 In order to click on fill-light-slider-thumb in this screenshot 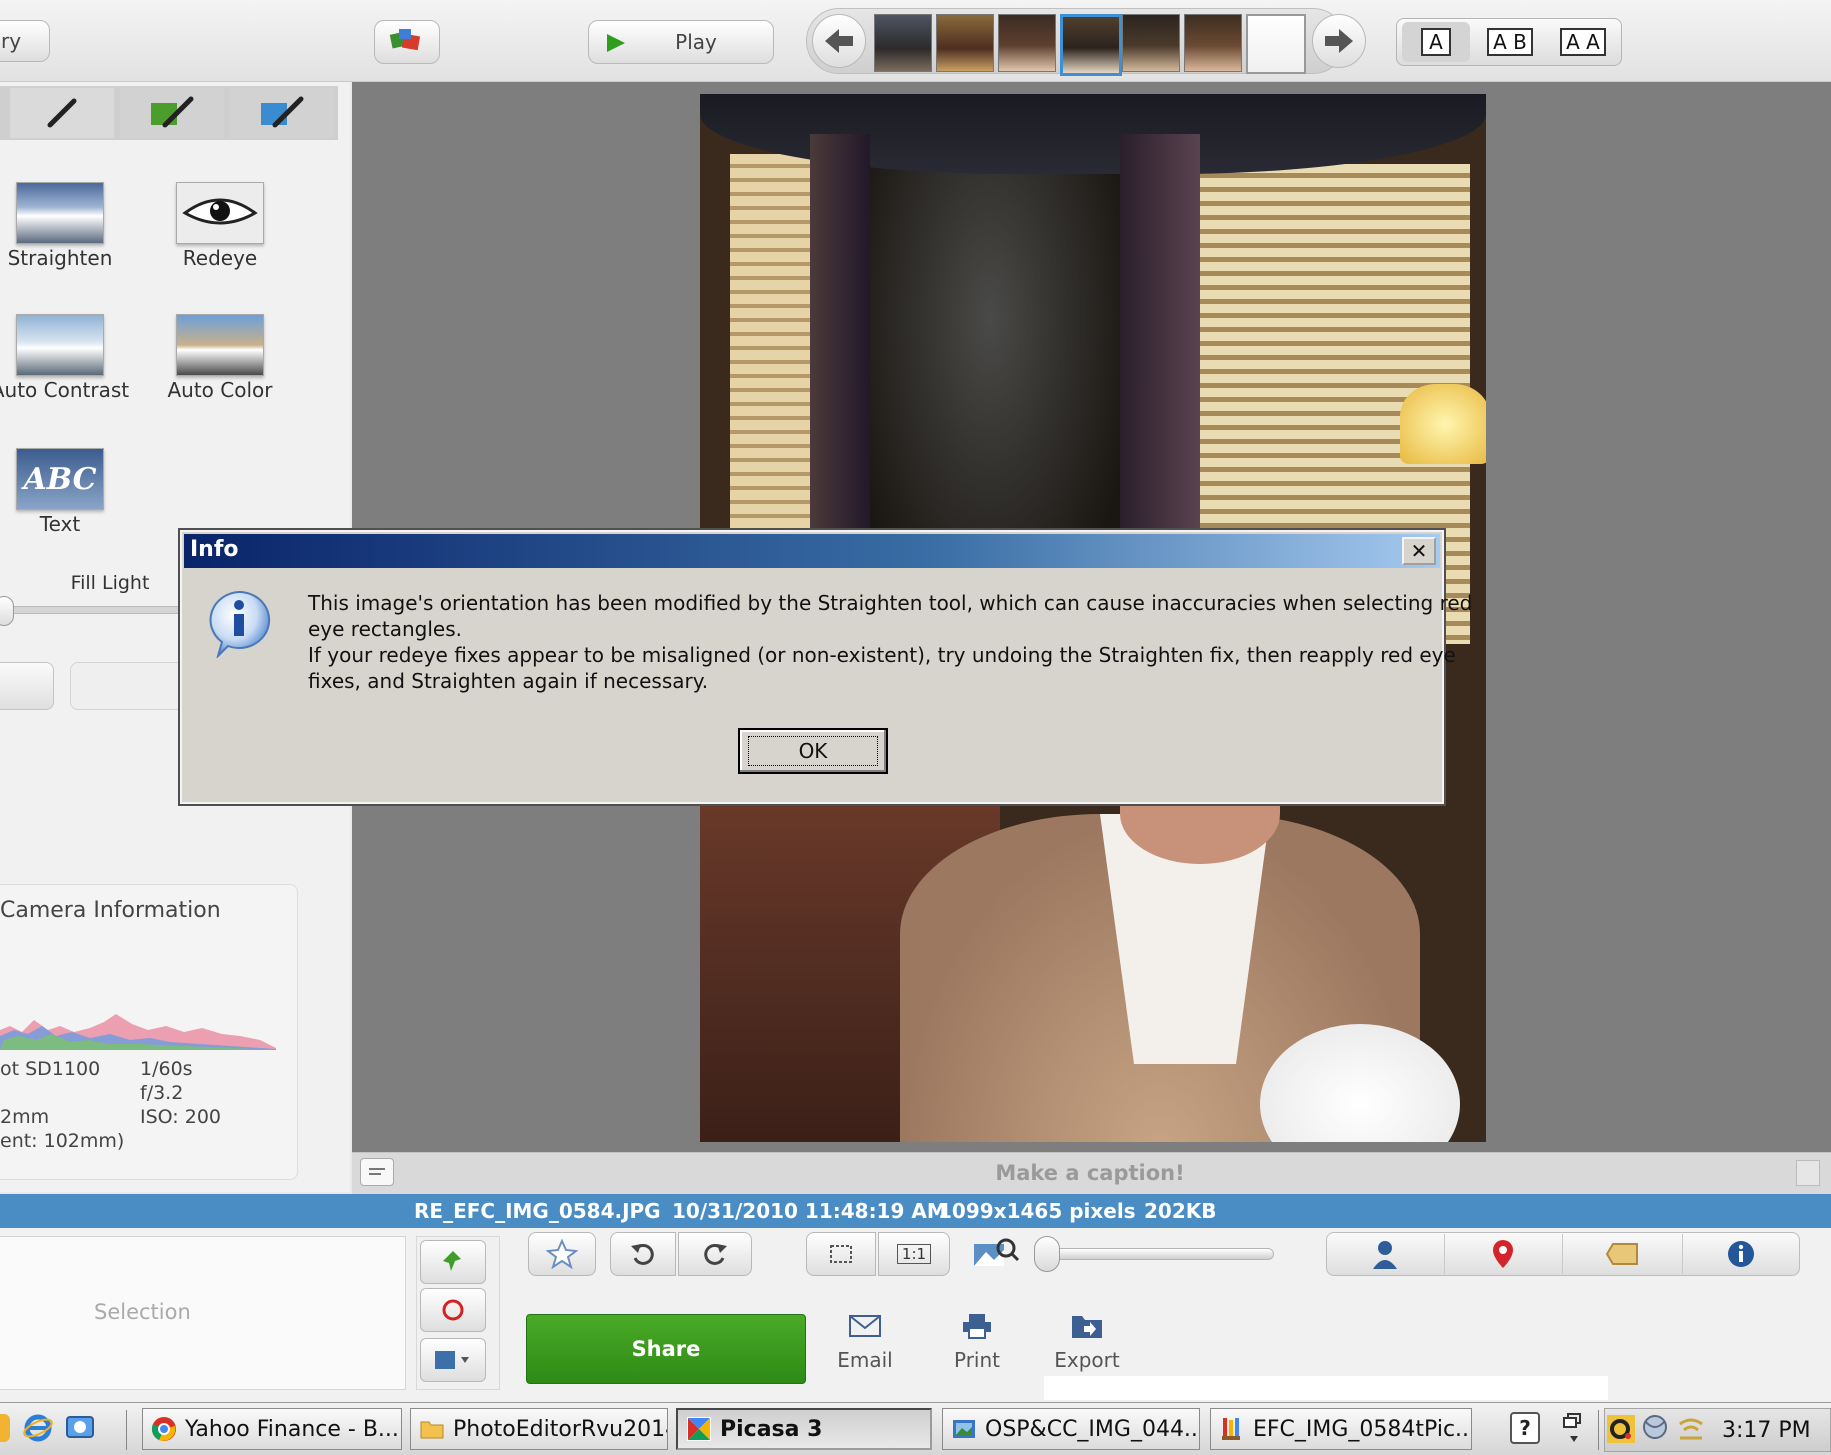, I will do `click(7, 611)`.